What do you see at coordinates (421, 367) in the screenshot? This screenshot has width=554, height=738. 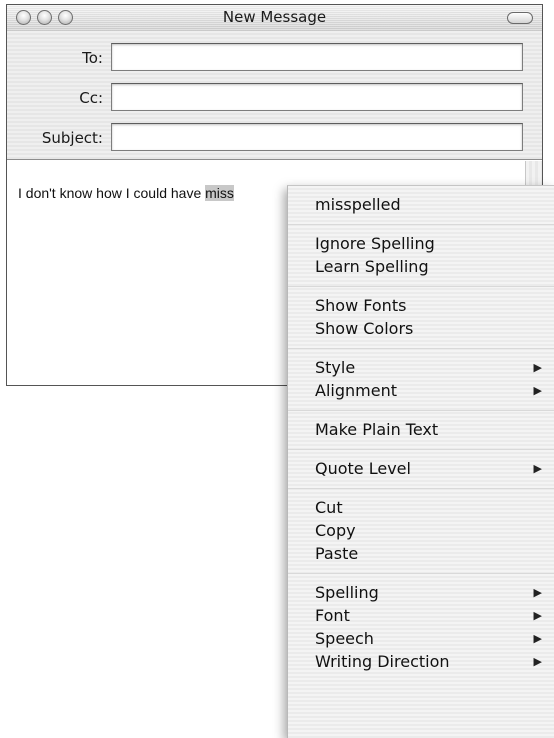 I see `menu-item-style: Style ▶` at bounding box center [421, 367].